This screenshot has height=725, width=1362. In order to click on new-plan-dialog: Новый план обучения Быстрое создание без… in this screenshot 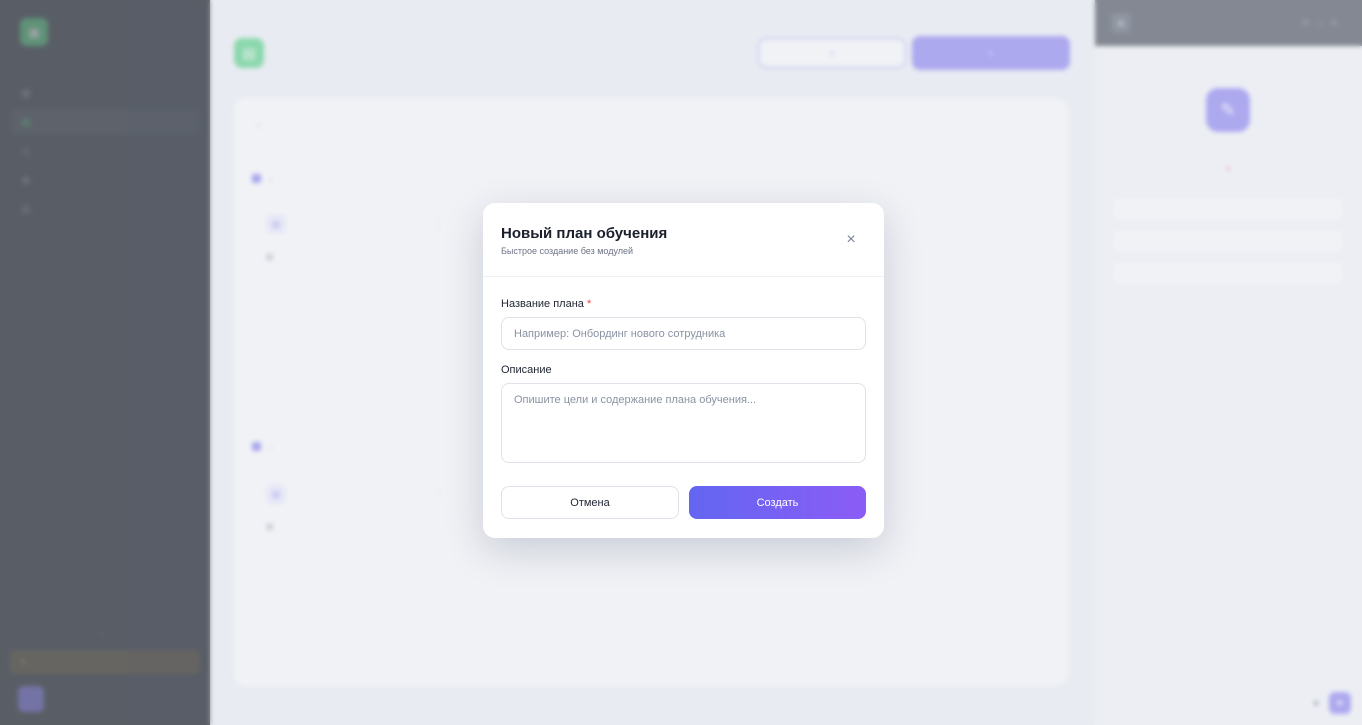, I will do `click(683, 370)`.